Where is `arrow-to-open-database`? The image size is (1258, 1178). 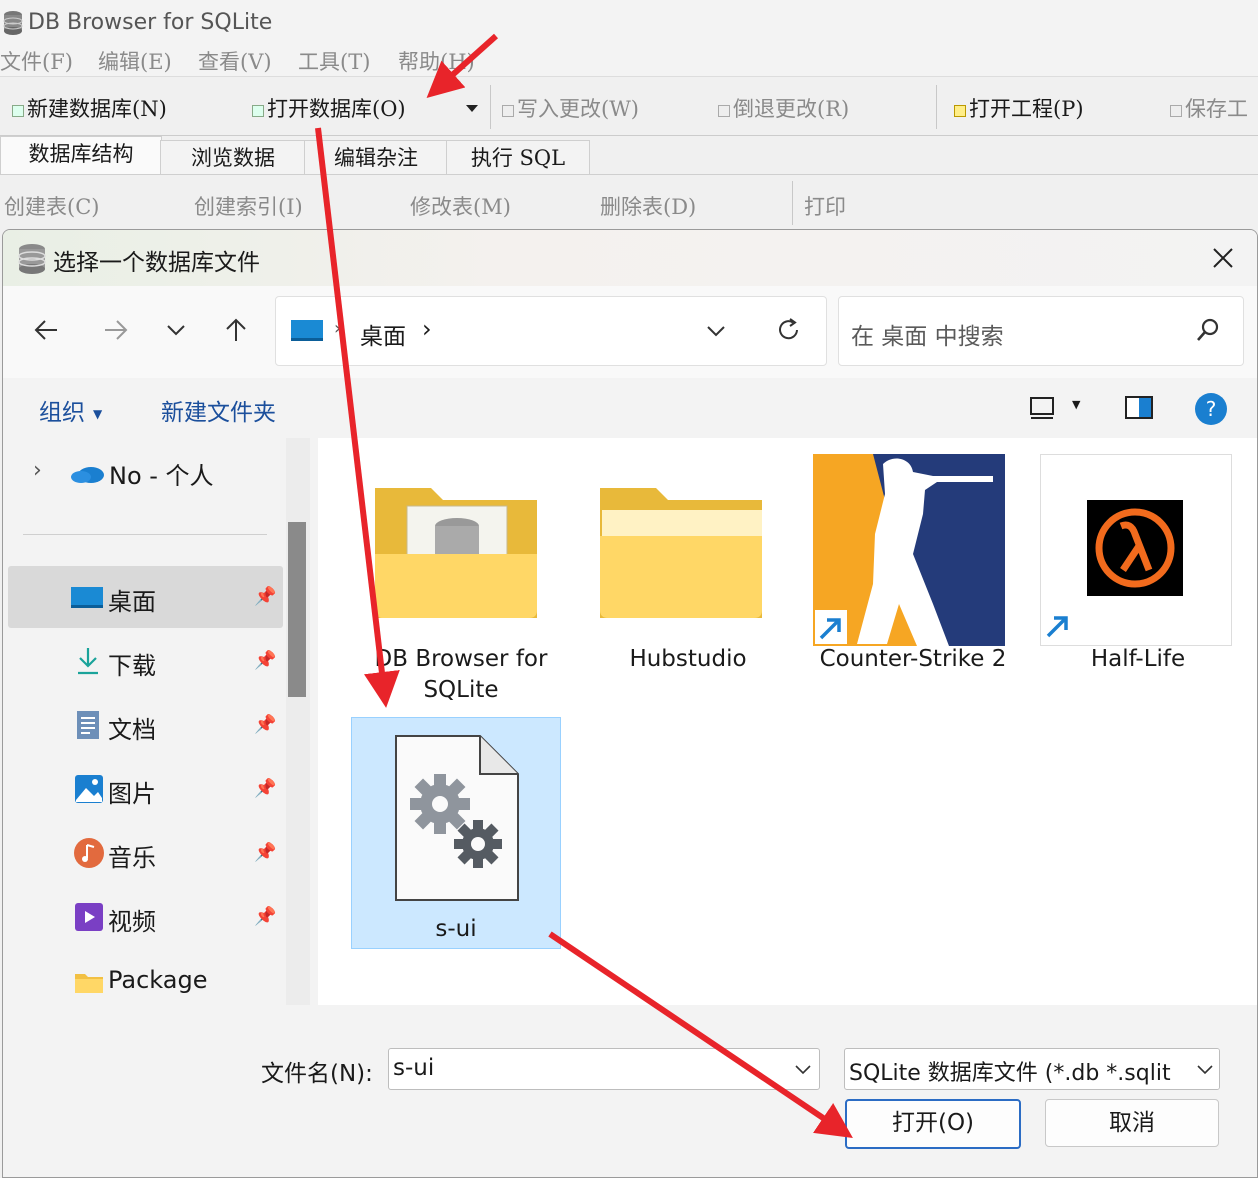 arrow-to-open-database is located at coordinates (462, 65).